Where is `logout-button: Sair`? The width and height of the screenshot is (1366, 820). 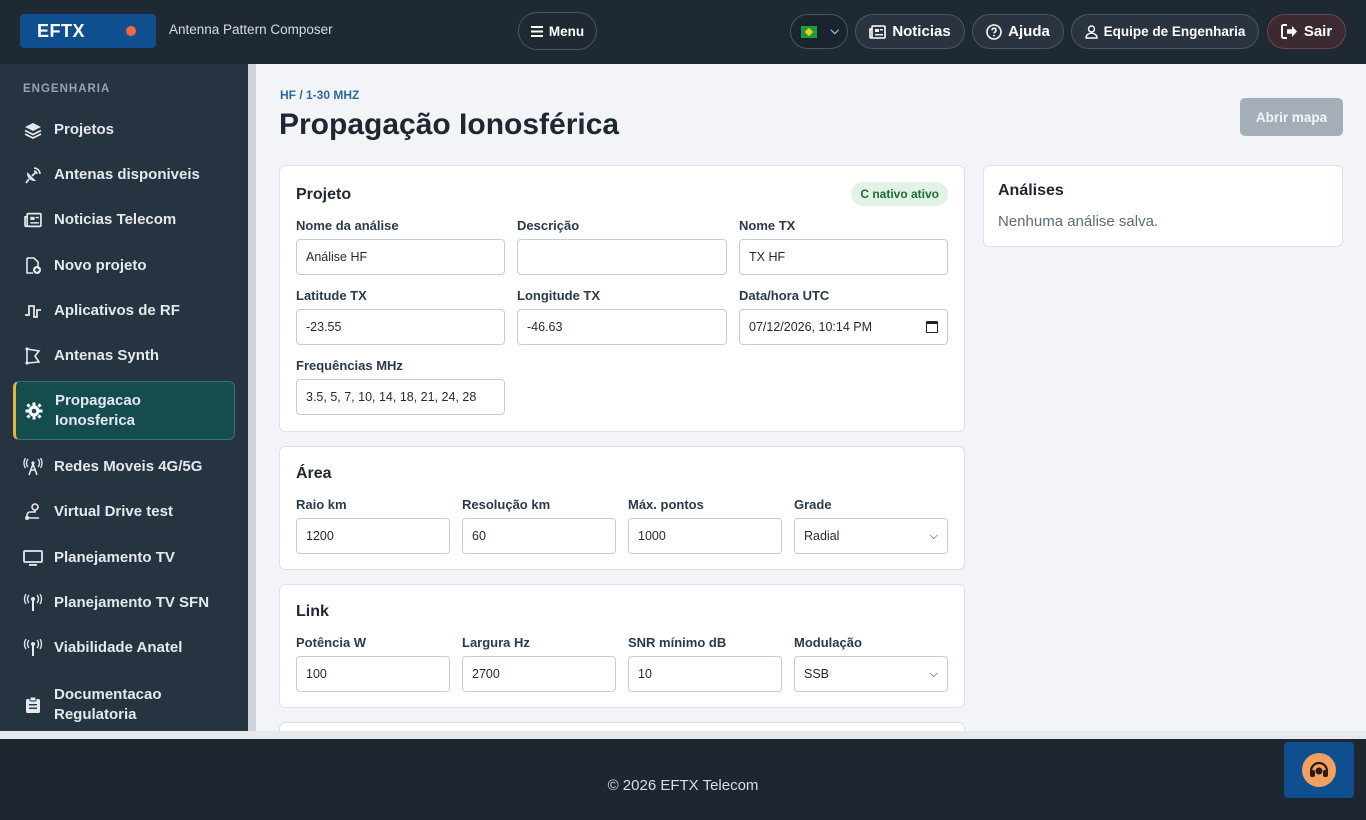 logout-button: Sair is located at coordinates (1306, 31).